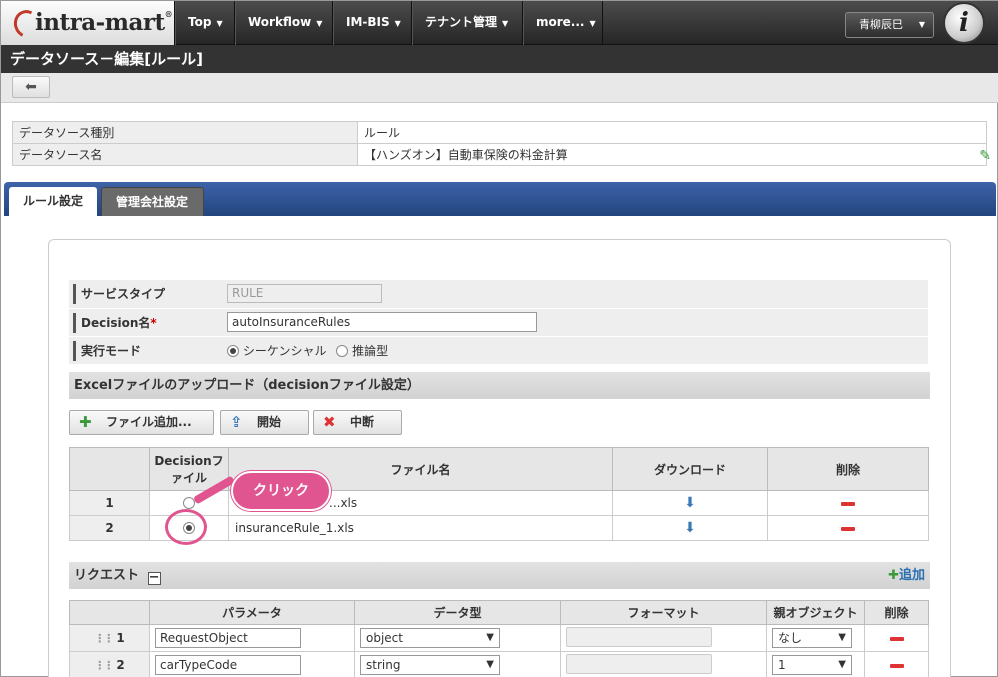 Image resolution: width=998 pixels, height=677 pixels. Describe the element at coordinates (185, 132) in the screenshot. I see `info-label: データソース種別` at that location.